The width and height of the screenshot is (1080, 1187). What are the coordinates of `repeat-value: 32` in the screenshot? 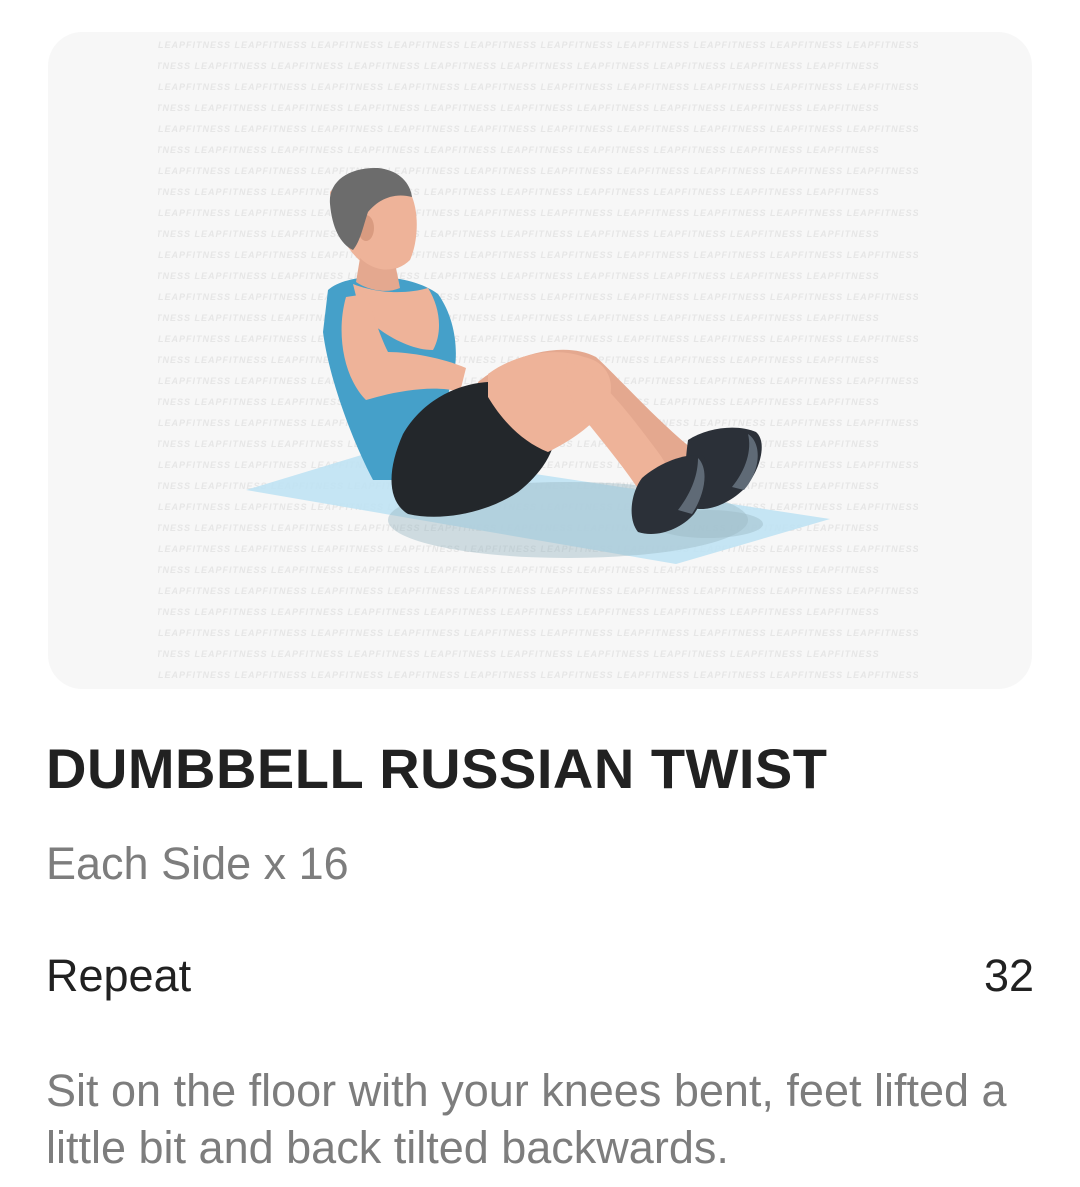 It's located at (1008, 975).